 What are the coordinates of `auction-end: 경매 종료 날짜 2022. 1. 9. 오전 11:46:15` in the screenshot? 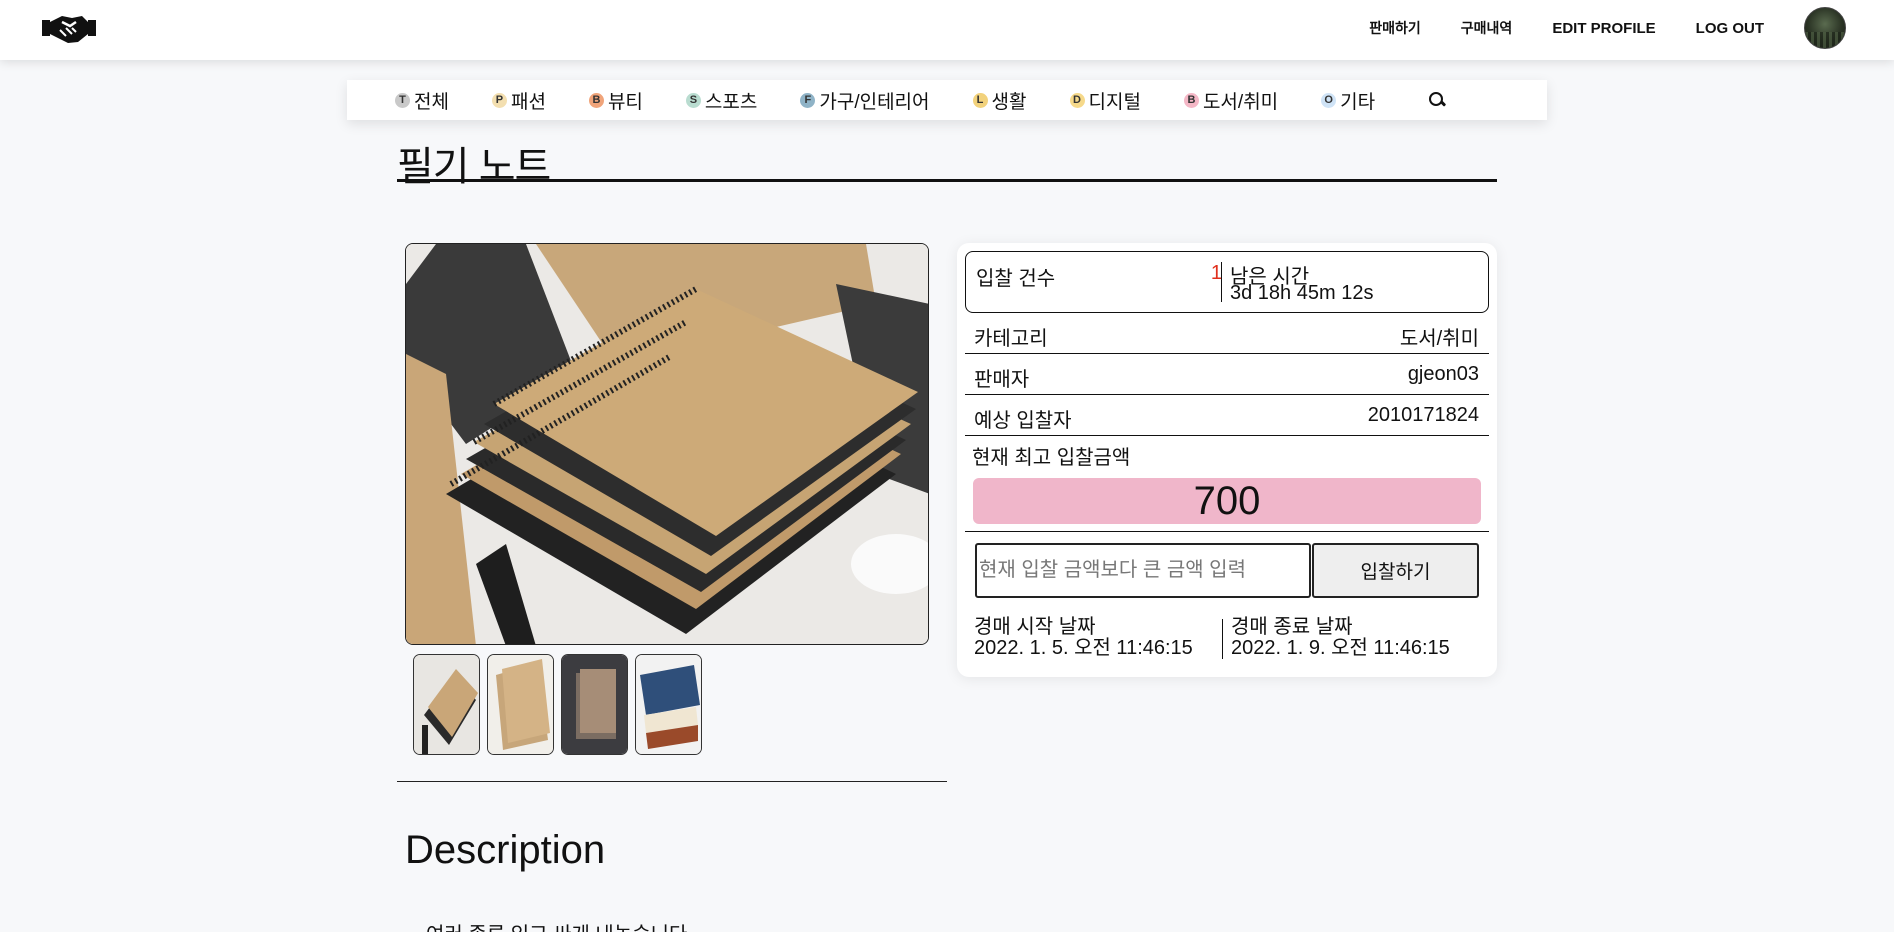 It's located at (1340, 638).